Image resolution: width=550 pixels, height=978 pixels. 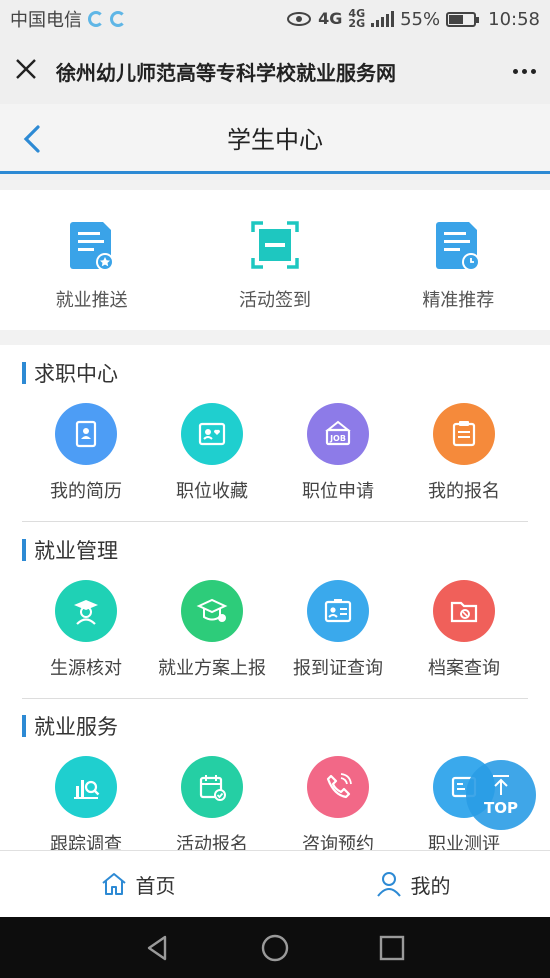 I want to click on bottom-tab-bar: 首页 我的, so click(x=275, y=883).